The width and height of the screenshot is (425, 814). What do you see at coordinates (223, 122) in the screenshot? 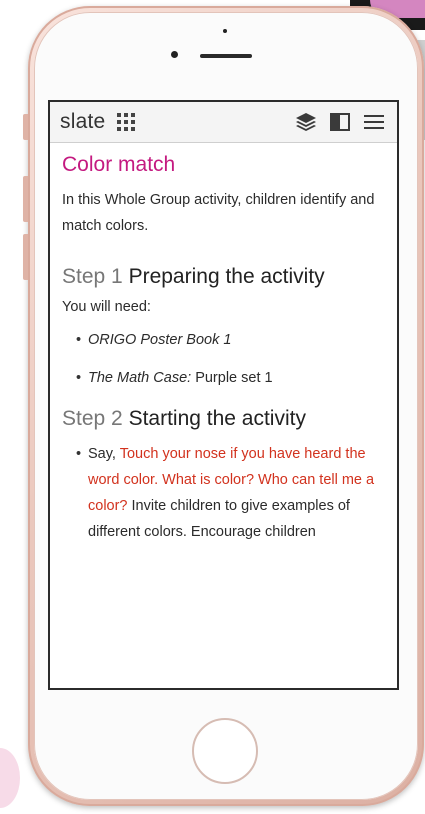
I see `app-header: slate` at bounding box center [223, 122].